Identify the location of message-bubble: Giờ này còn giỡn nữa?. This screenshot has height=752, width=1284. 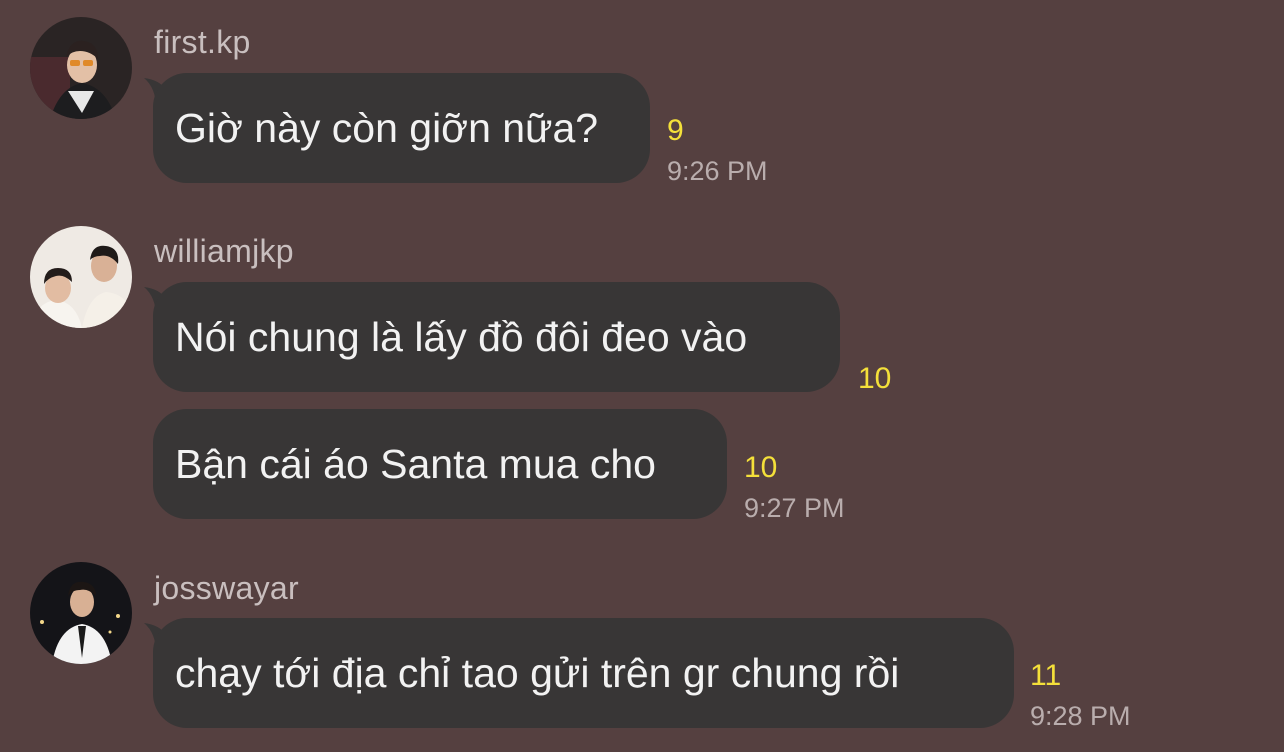
(401, 128).